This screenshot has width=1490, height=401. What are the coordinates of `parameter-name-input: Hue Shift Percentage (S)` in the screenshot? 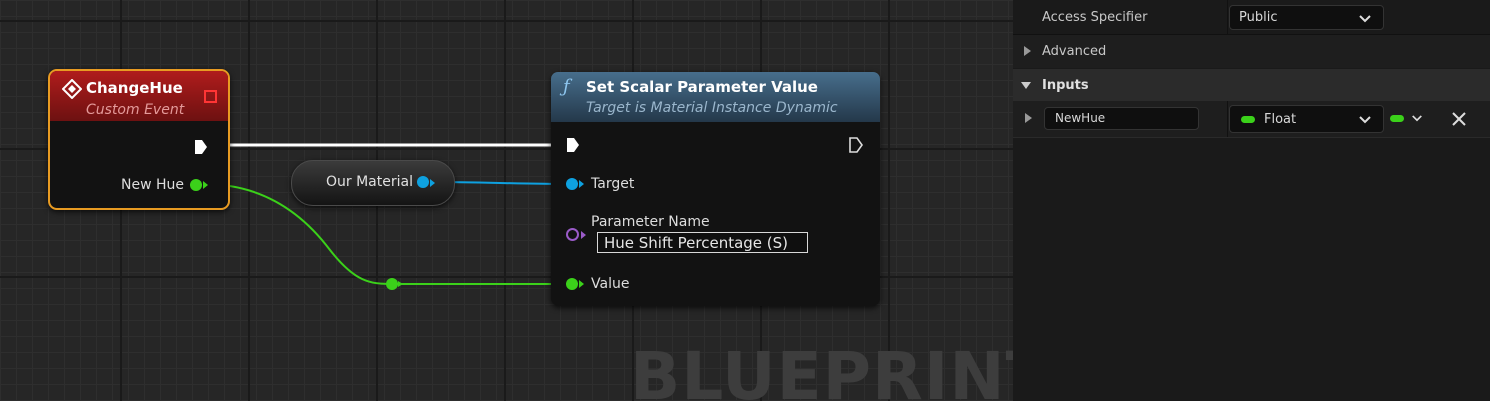 It's located at (702, 242).